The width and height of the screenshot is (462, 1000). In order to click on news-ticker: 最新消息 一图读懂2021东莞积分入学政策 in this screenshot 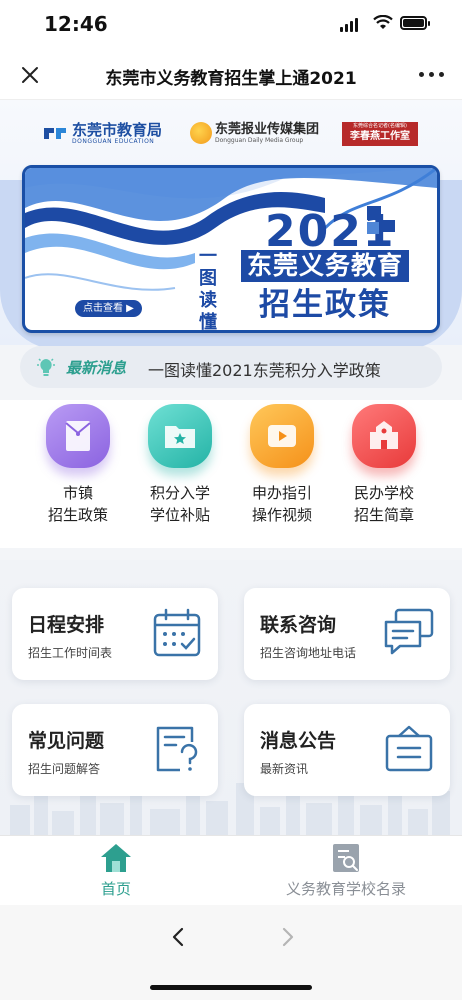, I will do `click(231, 367)`.